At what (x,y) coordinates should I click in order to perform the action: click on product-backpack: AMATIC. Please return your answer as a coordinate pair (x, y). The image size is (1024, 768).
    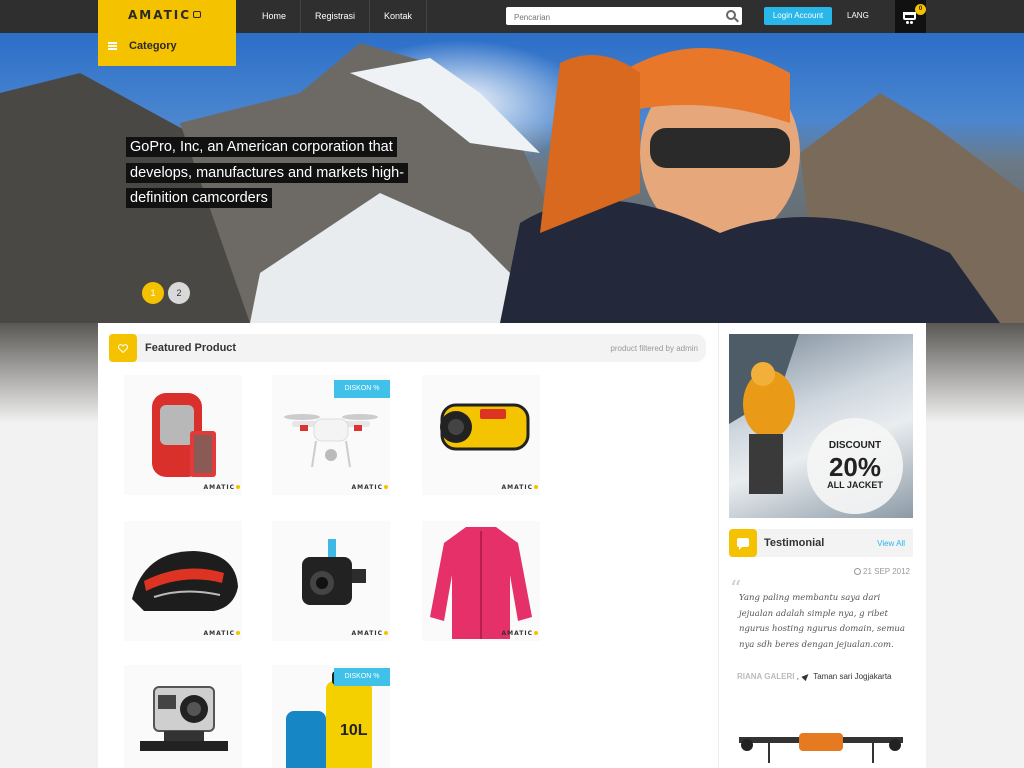
    Looking at the image, I should click on (183, 435).